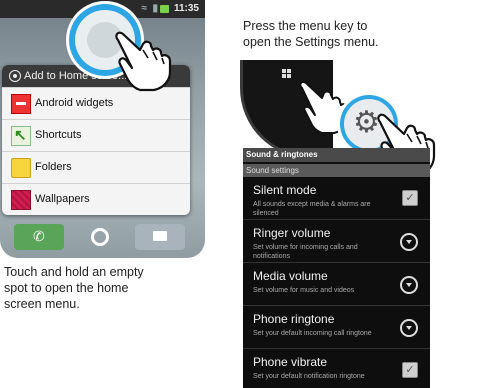 The width and height of the screenshot is (477, 388). What do you see at coordinates (155, 8) in the screenshot?
I see `signal-icon: ▮` at bounding box center [155, 8].